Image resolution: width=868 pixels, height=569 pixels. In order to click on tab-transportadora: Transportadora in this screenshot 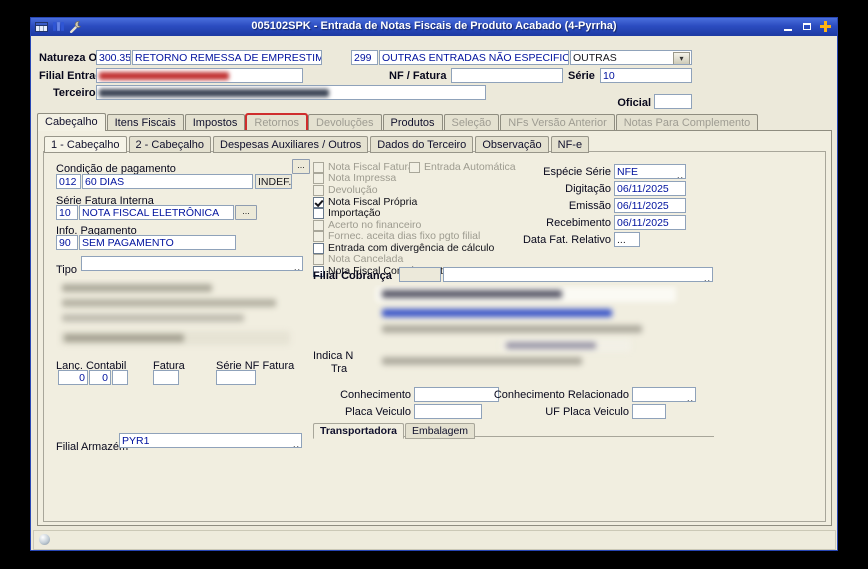, I will do `click(359, 431)`.